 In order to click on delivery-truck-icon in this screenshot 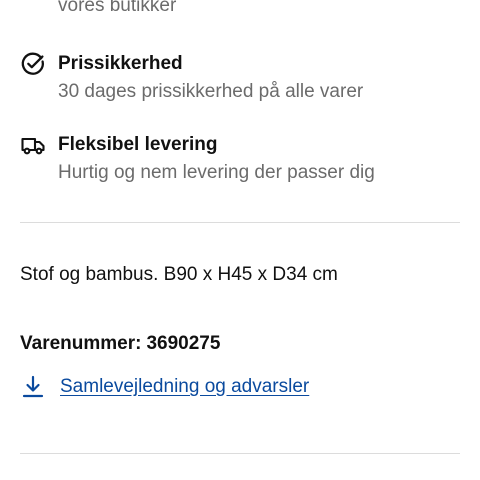, I will do `click(33, 145)`.